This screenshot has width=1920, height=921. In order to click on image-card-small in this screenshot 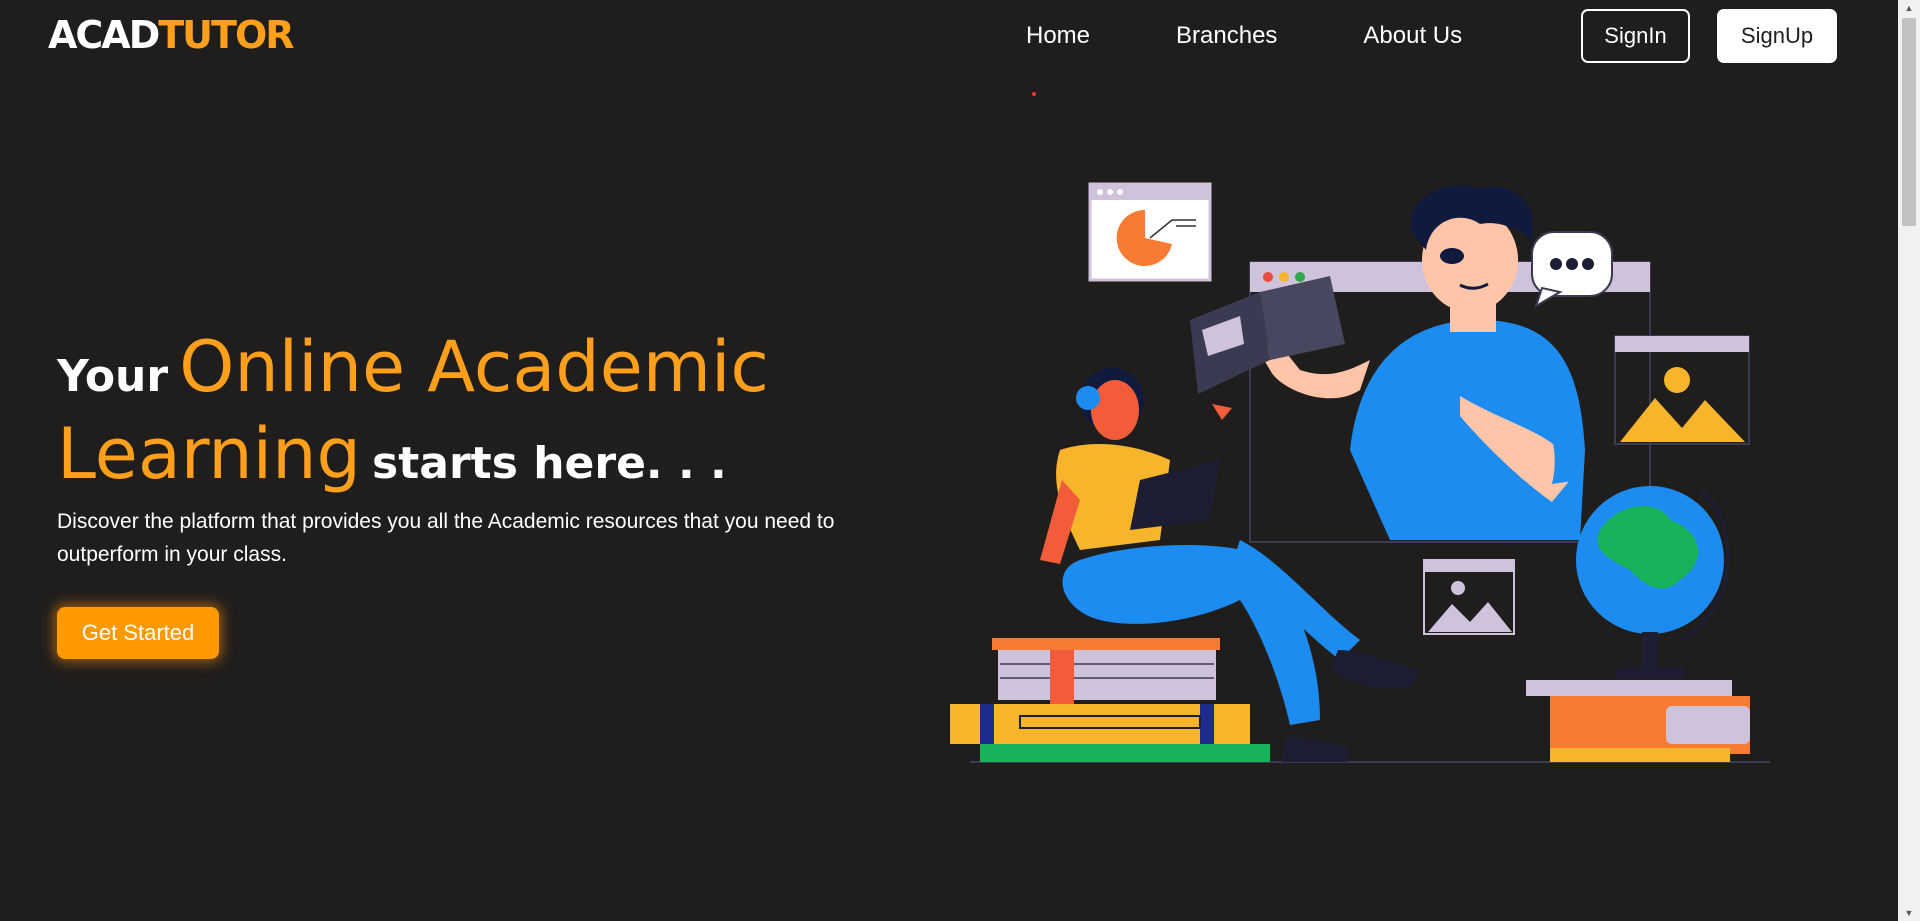, I will do `click(1469, 597)`.